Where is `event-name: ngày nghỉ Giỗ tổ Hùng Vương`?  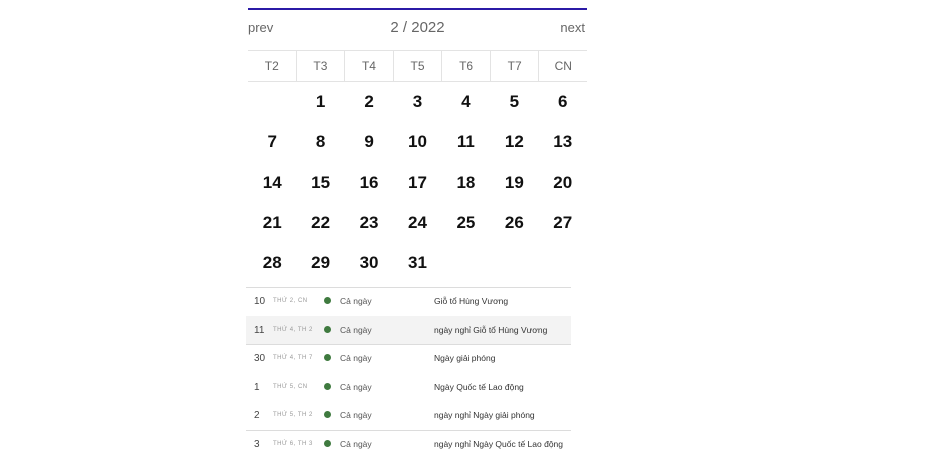
event-name: ngày nghỉ Giỗ tổ Hùng Vương is located at coordinates (491, 329).